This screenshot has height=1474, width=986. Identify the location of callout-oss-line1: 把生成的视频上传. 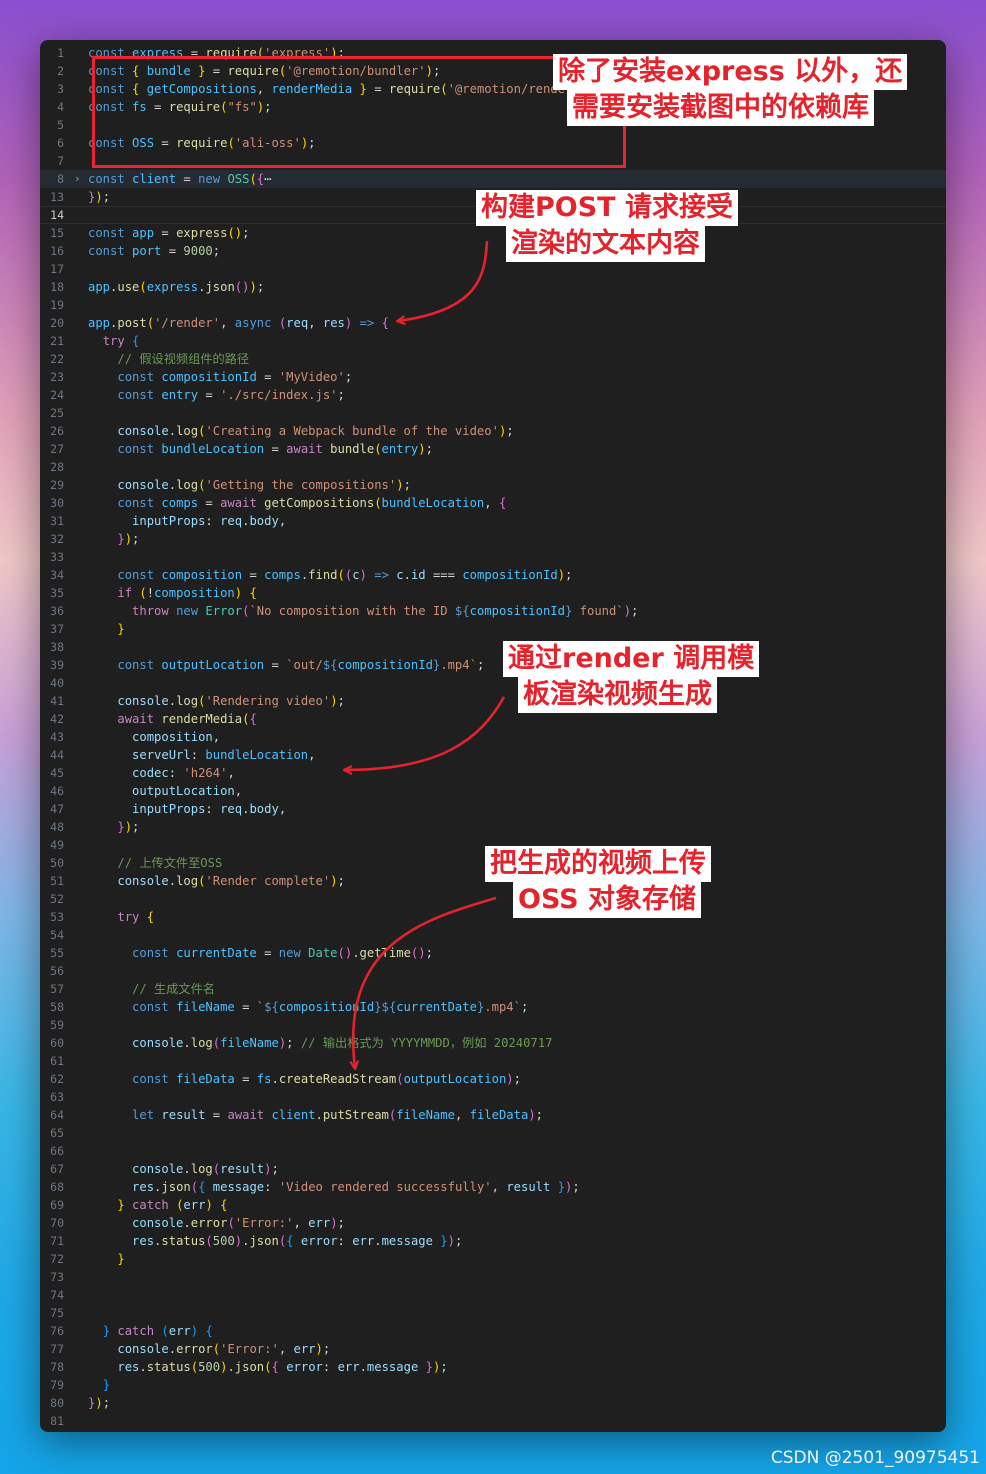
(598, 864).